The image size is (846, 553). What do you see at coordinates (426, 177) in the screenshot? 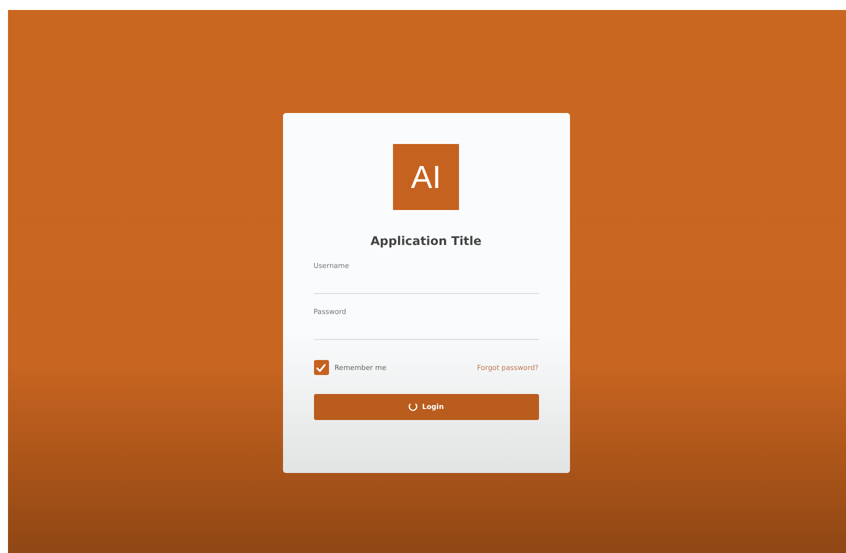
I see `logo: AI` at bounding box center [426, 177].